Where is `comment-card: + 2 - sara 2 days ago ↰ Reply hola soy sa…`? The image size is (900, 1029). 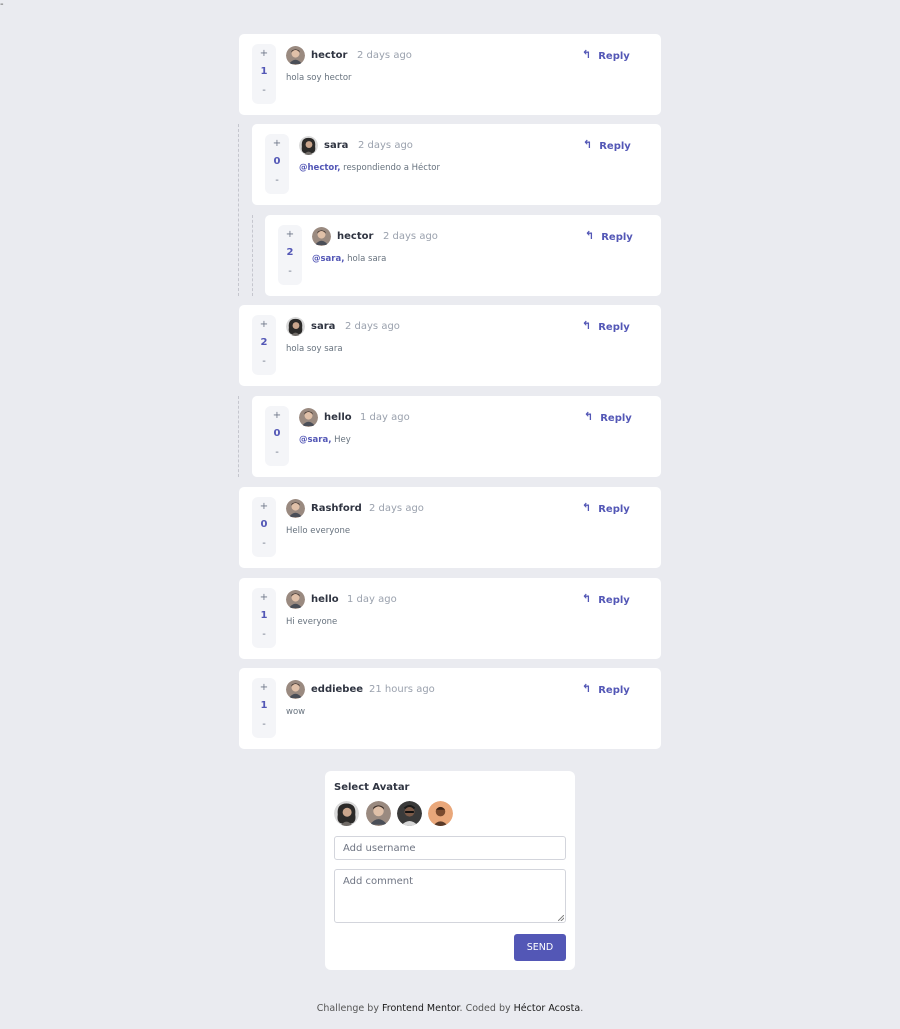
comment-card: + 2 - sara 2 days ago ↰ Reply hola soy sa… is located at coordinates (450, 345).